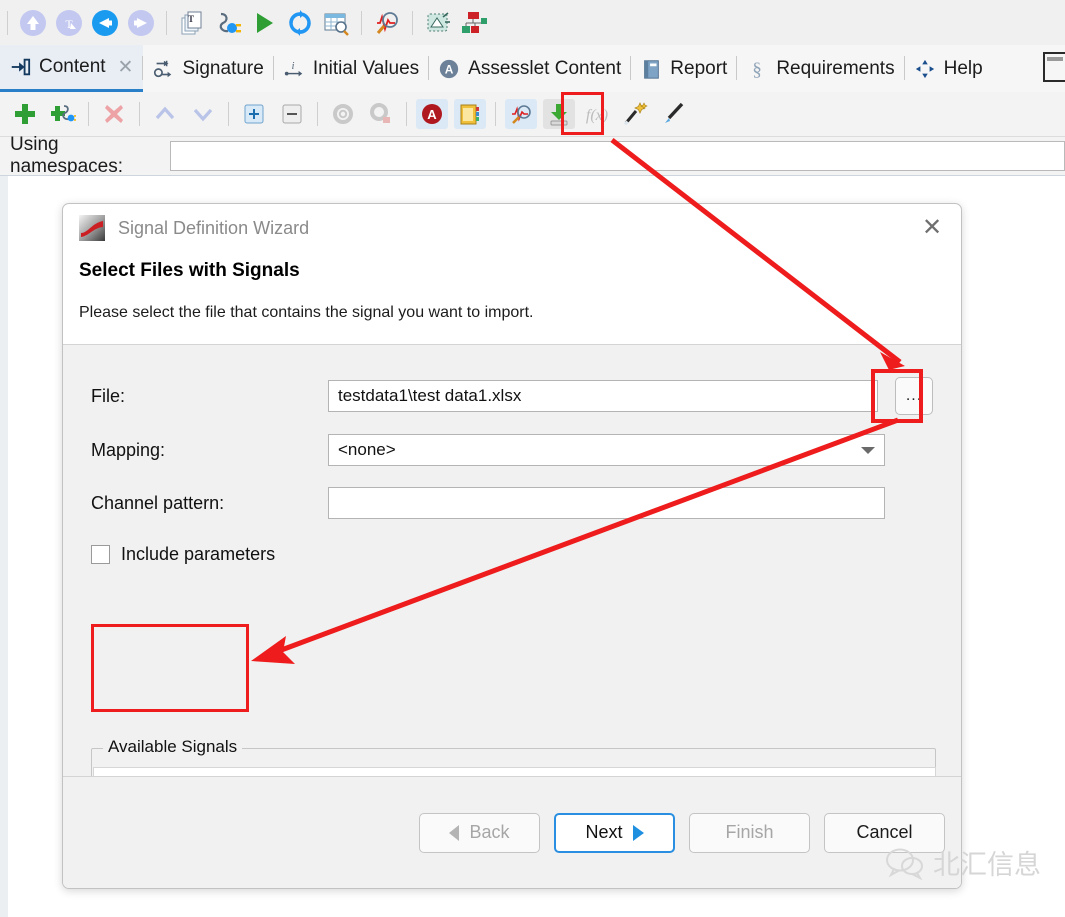  I want to click on next-button-label: Next, so click(604, 832).